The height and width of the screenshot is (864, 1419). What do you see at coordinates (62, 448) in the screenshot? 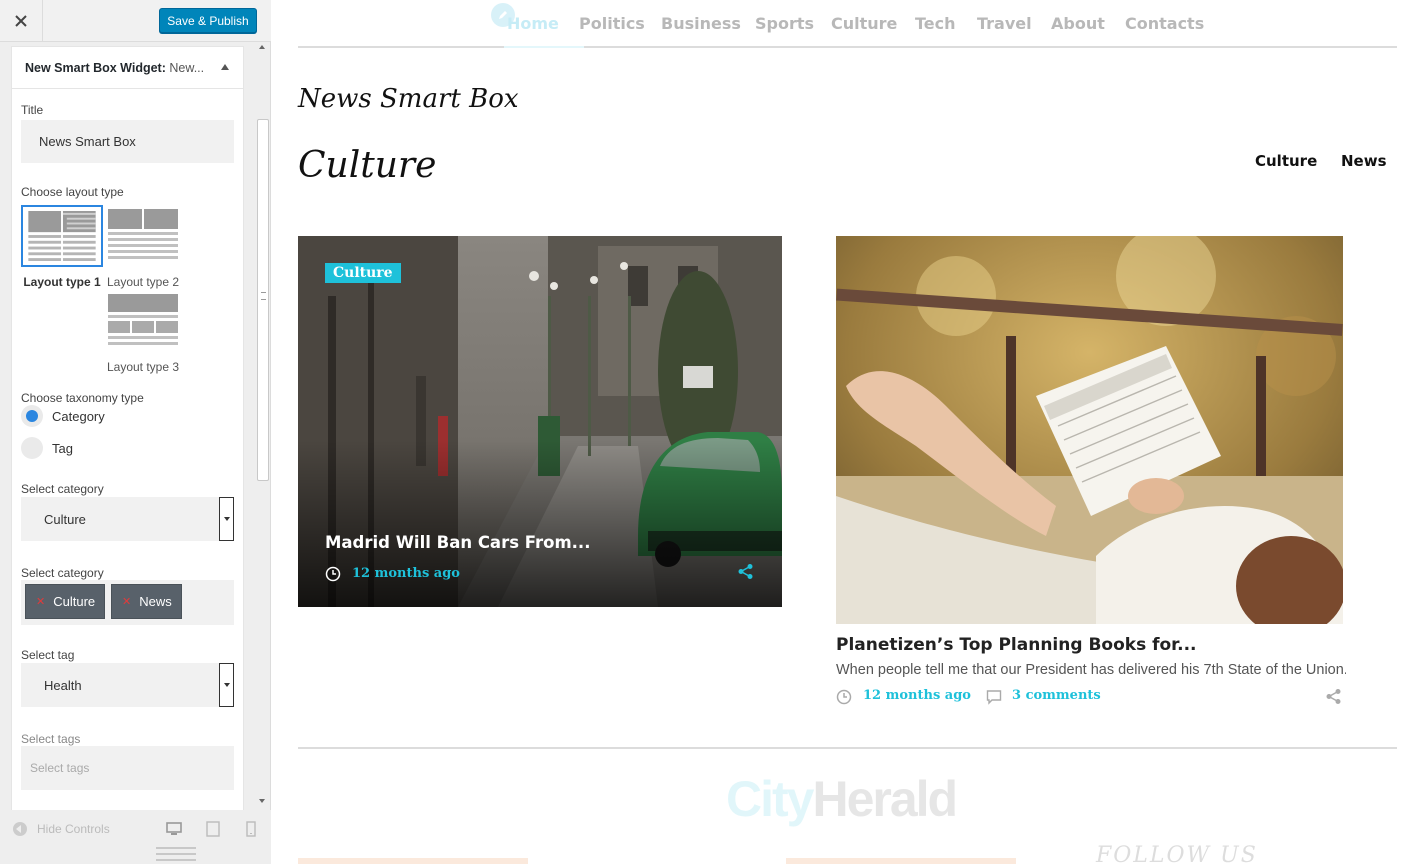
I see `tag-radio-label: Tag` at bounding box center [62, 448].